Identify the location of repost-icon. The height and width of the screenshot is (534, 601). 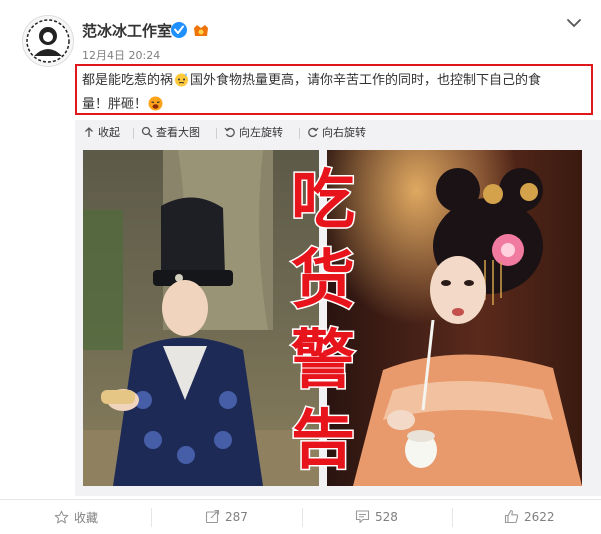
(212, 516).